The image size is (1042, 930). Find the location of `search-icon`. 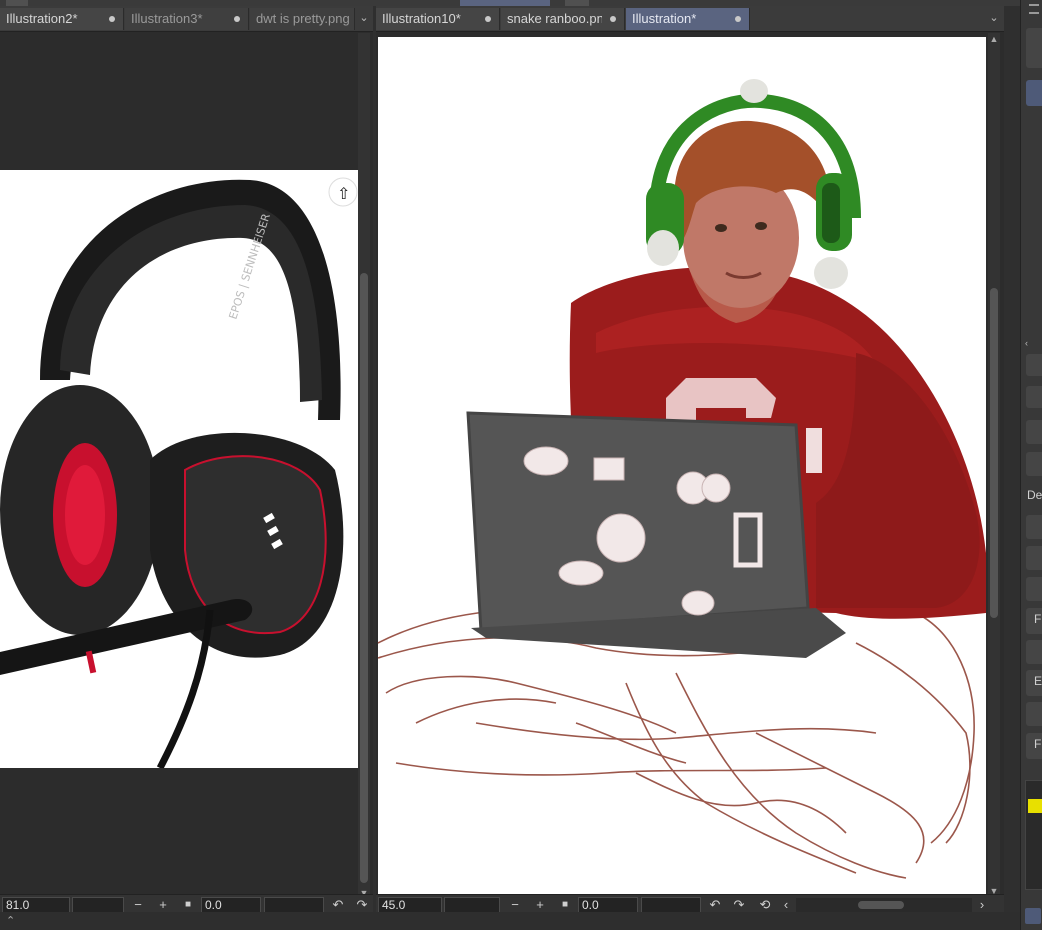

search-icon is located at coordinates (1034, 397).